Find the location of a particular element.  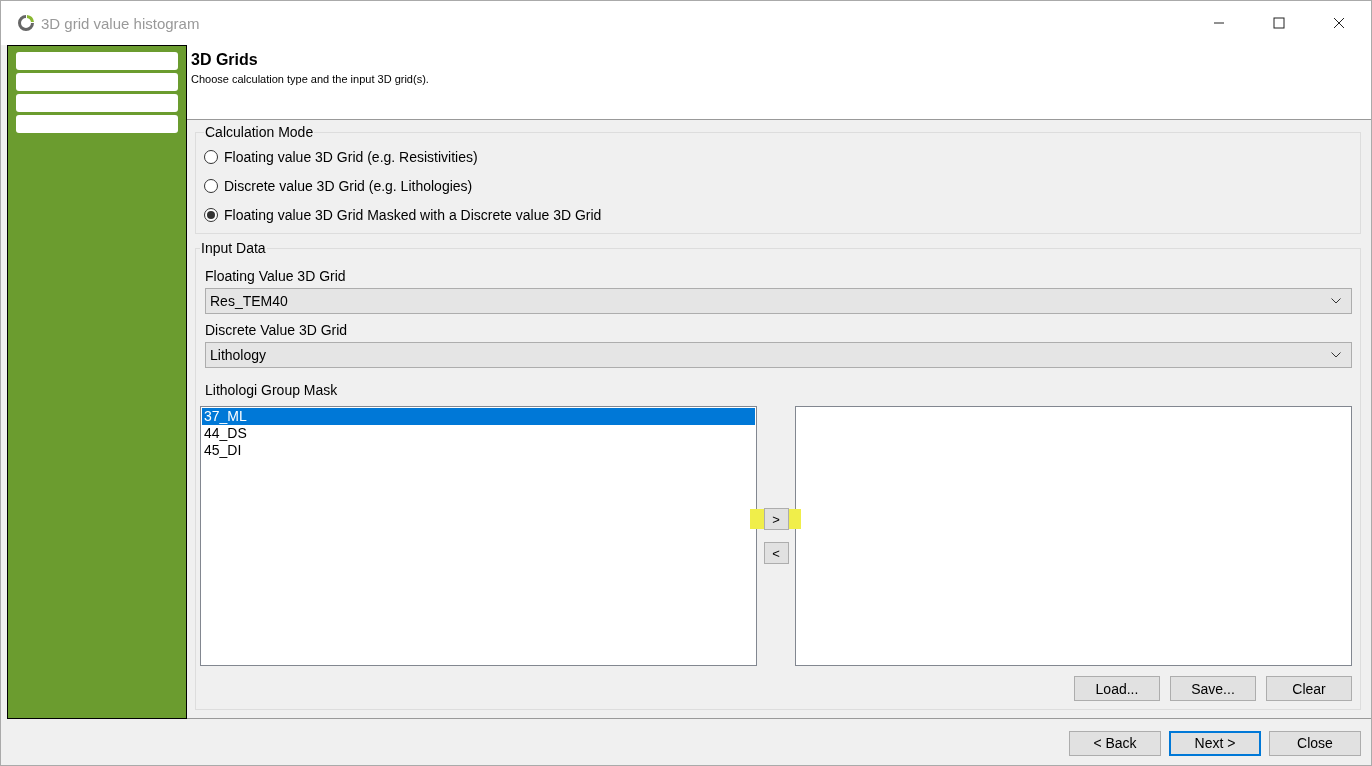

action-button: Clear is located at coordinates (1309, 688).